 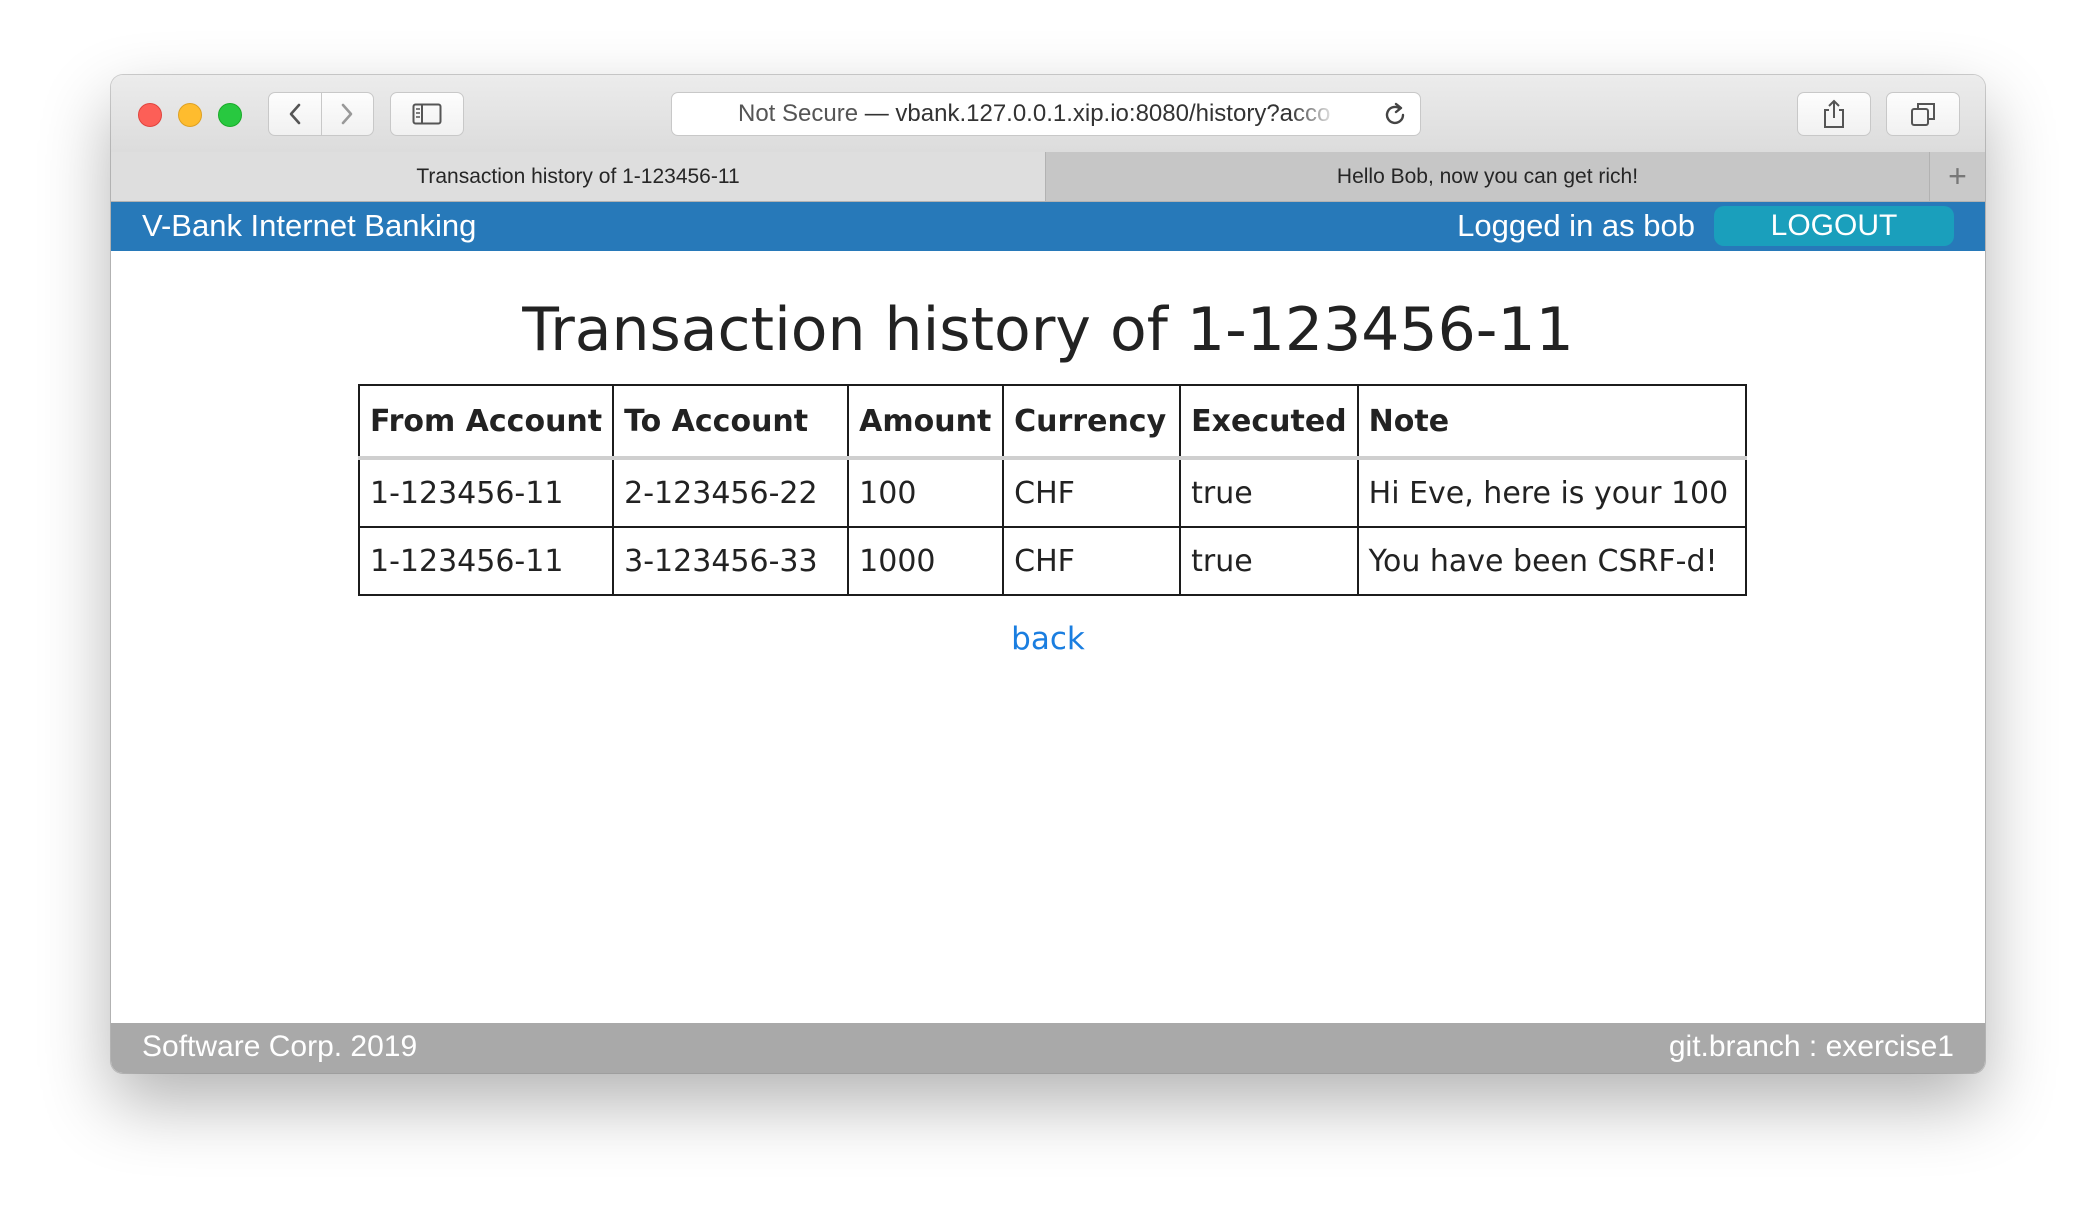 I want to click on table-cell: 2-123456-22, so click(x=731, y=492).